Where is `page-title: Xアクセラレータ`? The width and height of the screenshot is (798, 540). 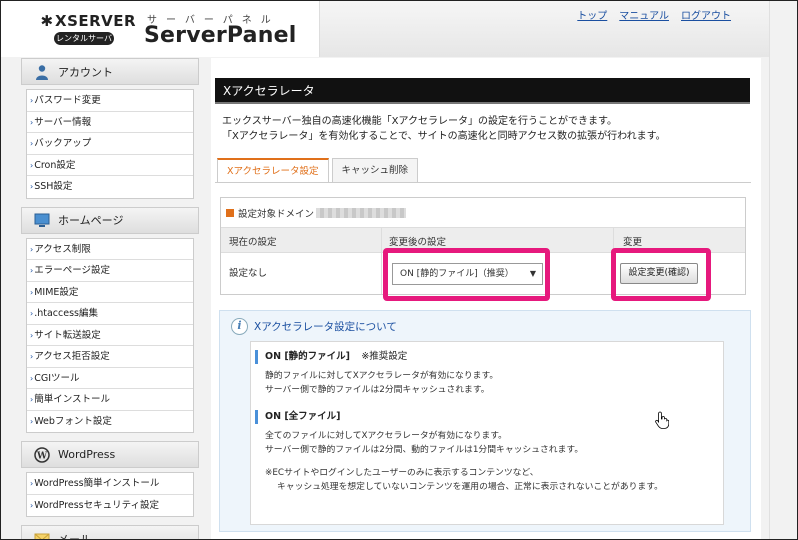
page-title: Xアクセラレータ is located at coordinates (482, 91).